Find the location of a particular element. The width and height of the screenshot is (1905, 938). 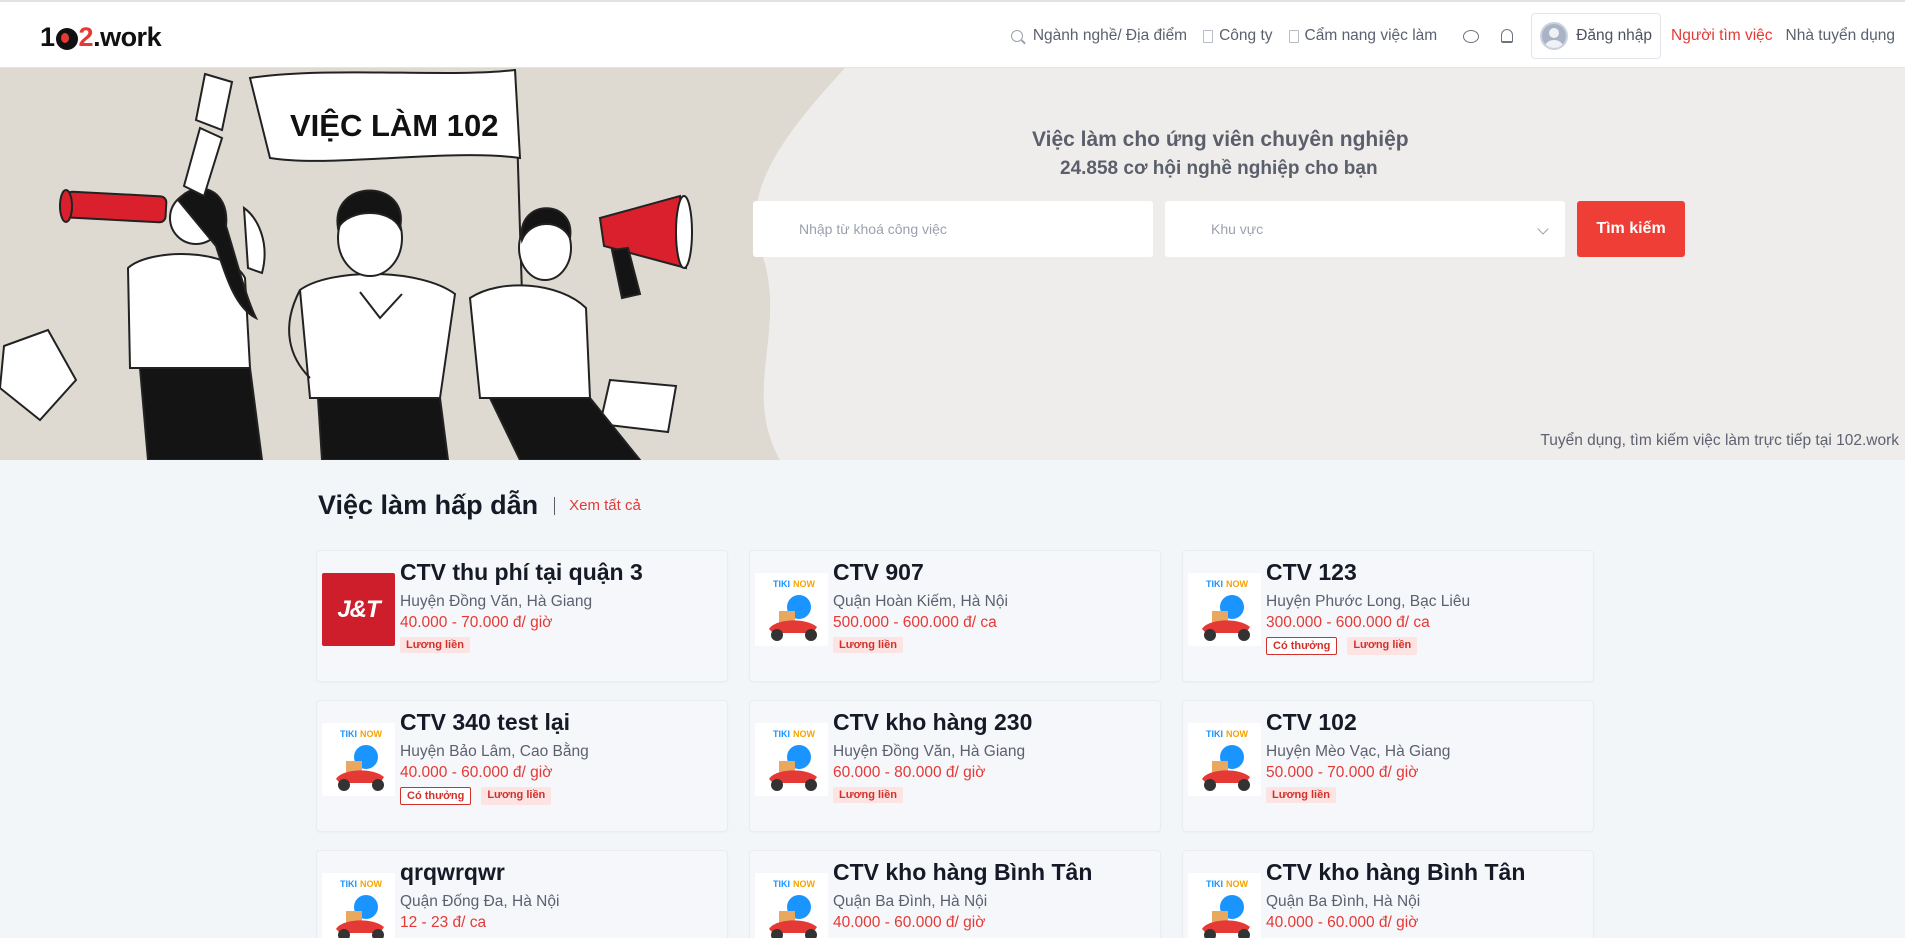

area-select: Khu vực is located at coordinates (1365, 229).